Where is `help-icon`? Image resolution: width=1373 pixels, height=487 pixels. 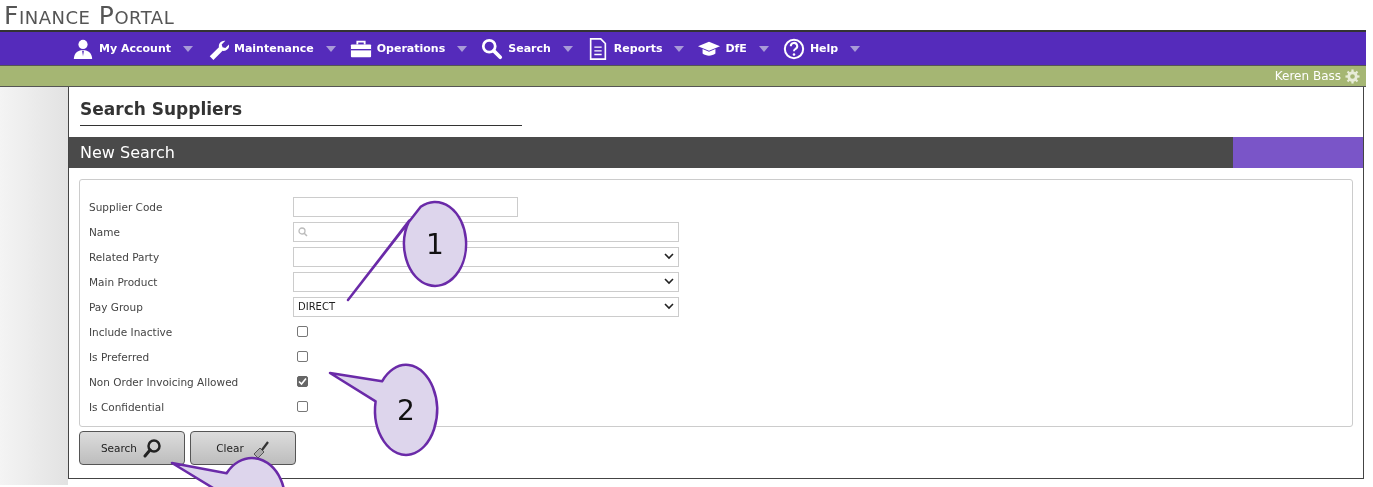 help-icon is located at coordinates (793, 48).